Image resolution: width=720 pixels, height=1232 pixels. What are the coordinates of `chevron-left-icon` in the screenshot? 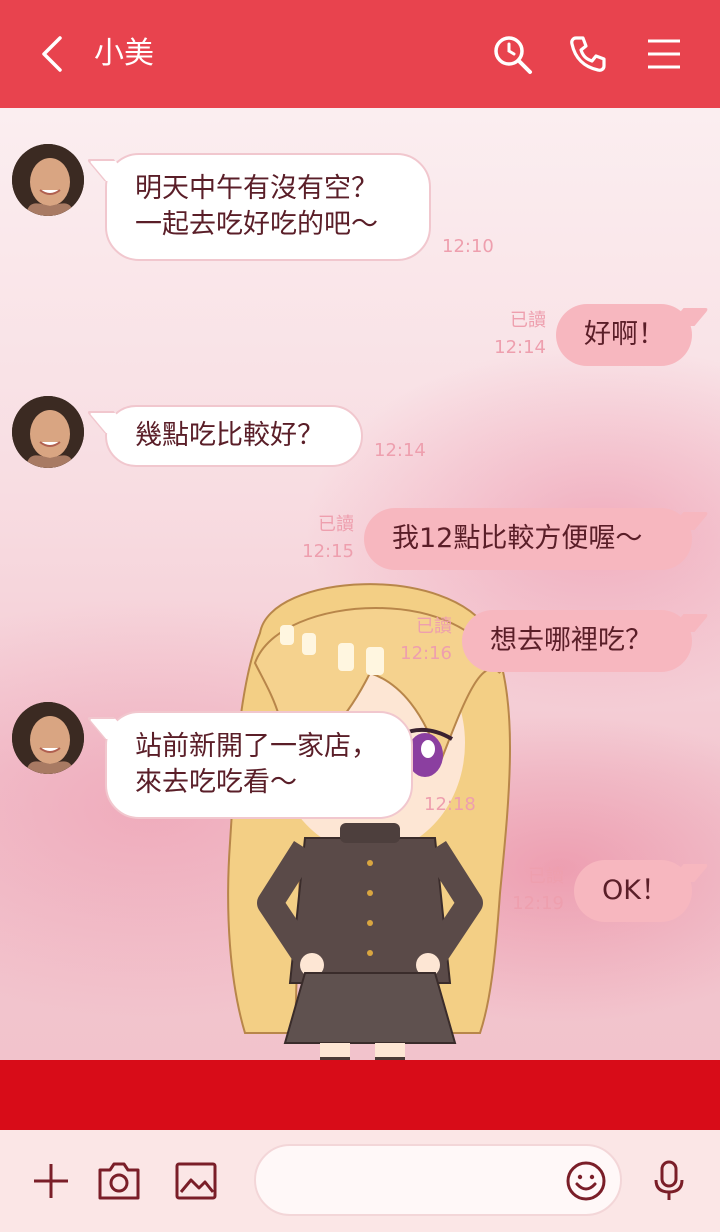 It's located at (52, 54).